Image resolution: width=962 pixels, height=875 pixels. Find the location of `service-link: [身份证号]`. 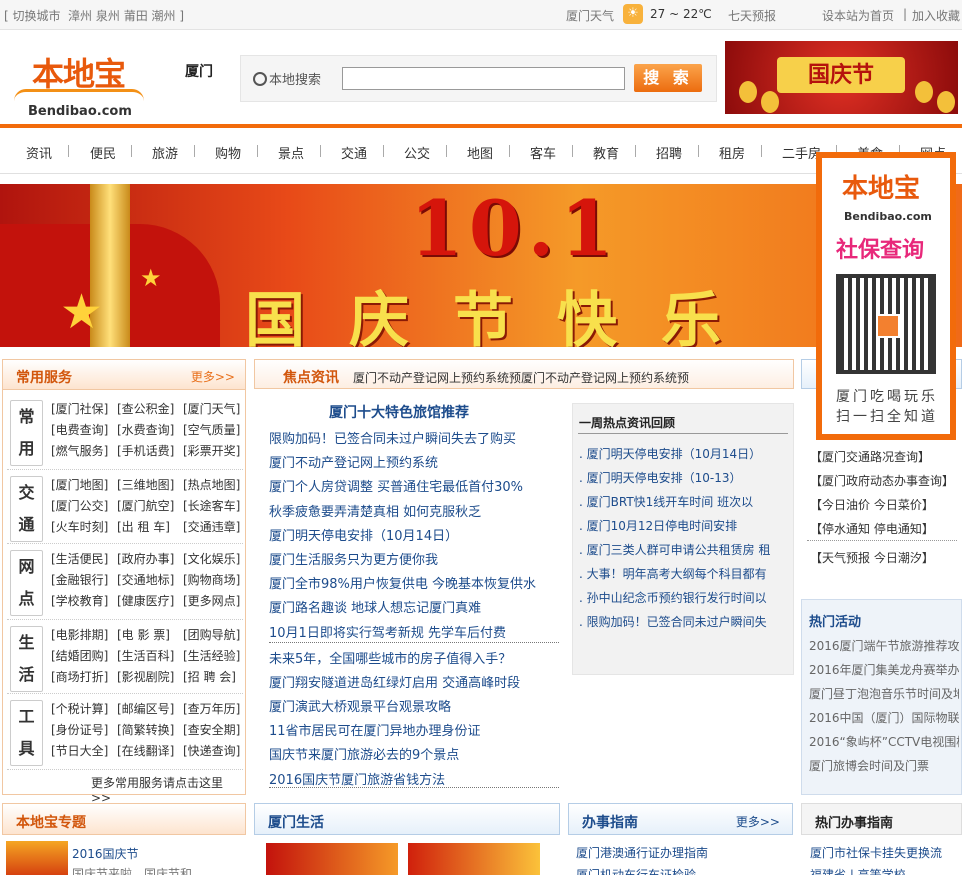

service-link: [身份证号] is located at coordinates (79, 729).